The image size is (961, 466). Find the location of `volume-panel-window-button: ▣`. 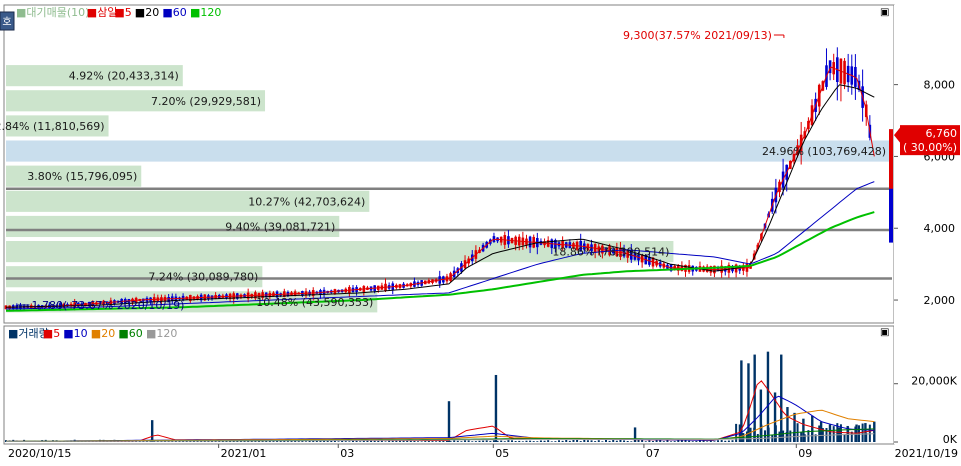

volume-panel-window-button: ▣ is located at coordinates (884, 332).